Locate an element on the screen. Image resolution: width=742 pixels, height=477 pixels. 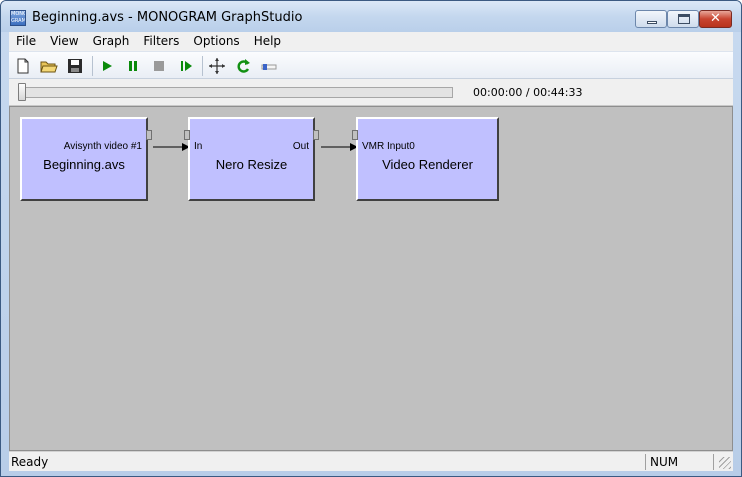
close-button: ✕ is located at coordinates (715, 19).